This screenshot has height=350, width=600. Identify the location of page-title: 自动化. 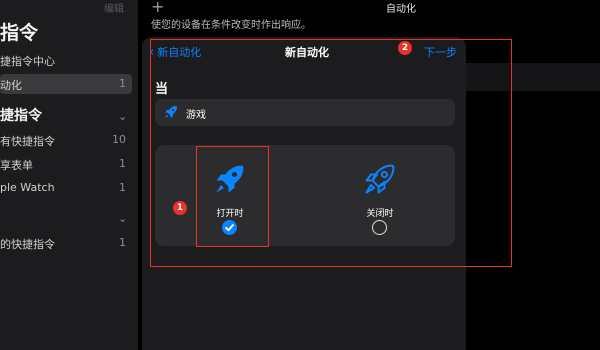
(401, 9).